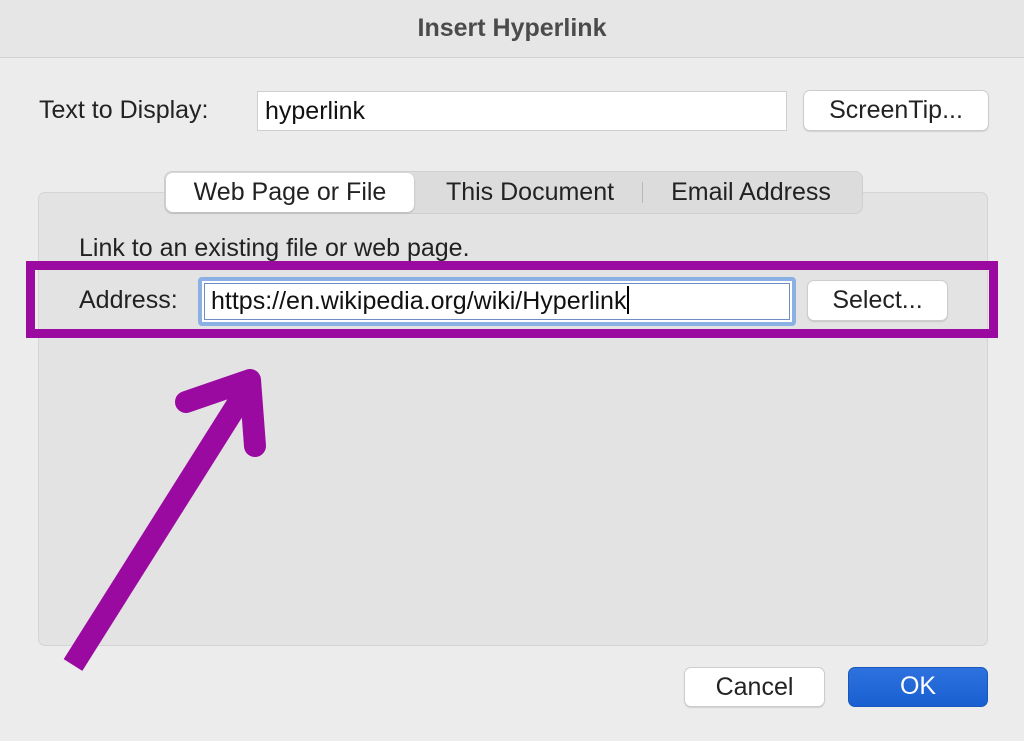 The height and width of the screenshot is (741, 1024). Describe the element at coordinates (754, 687) in the screenshot. I see `cancel-button: Cancel` at that location.